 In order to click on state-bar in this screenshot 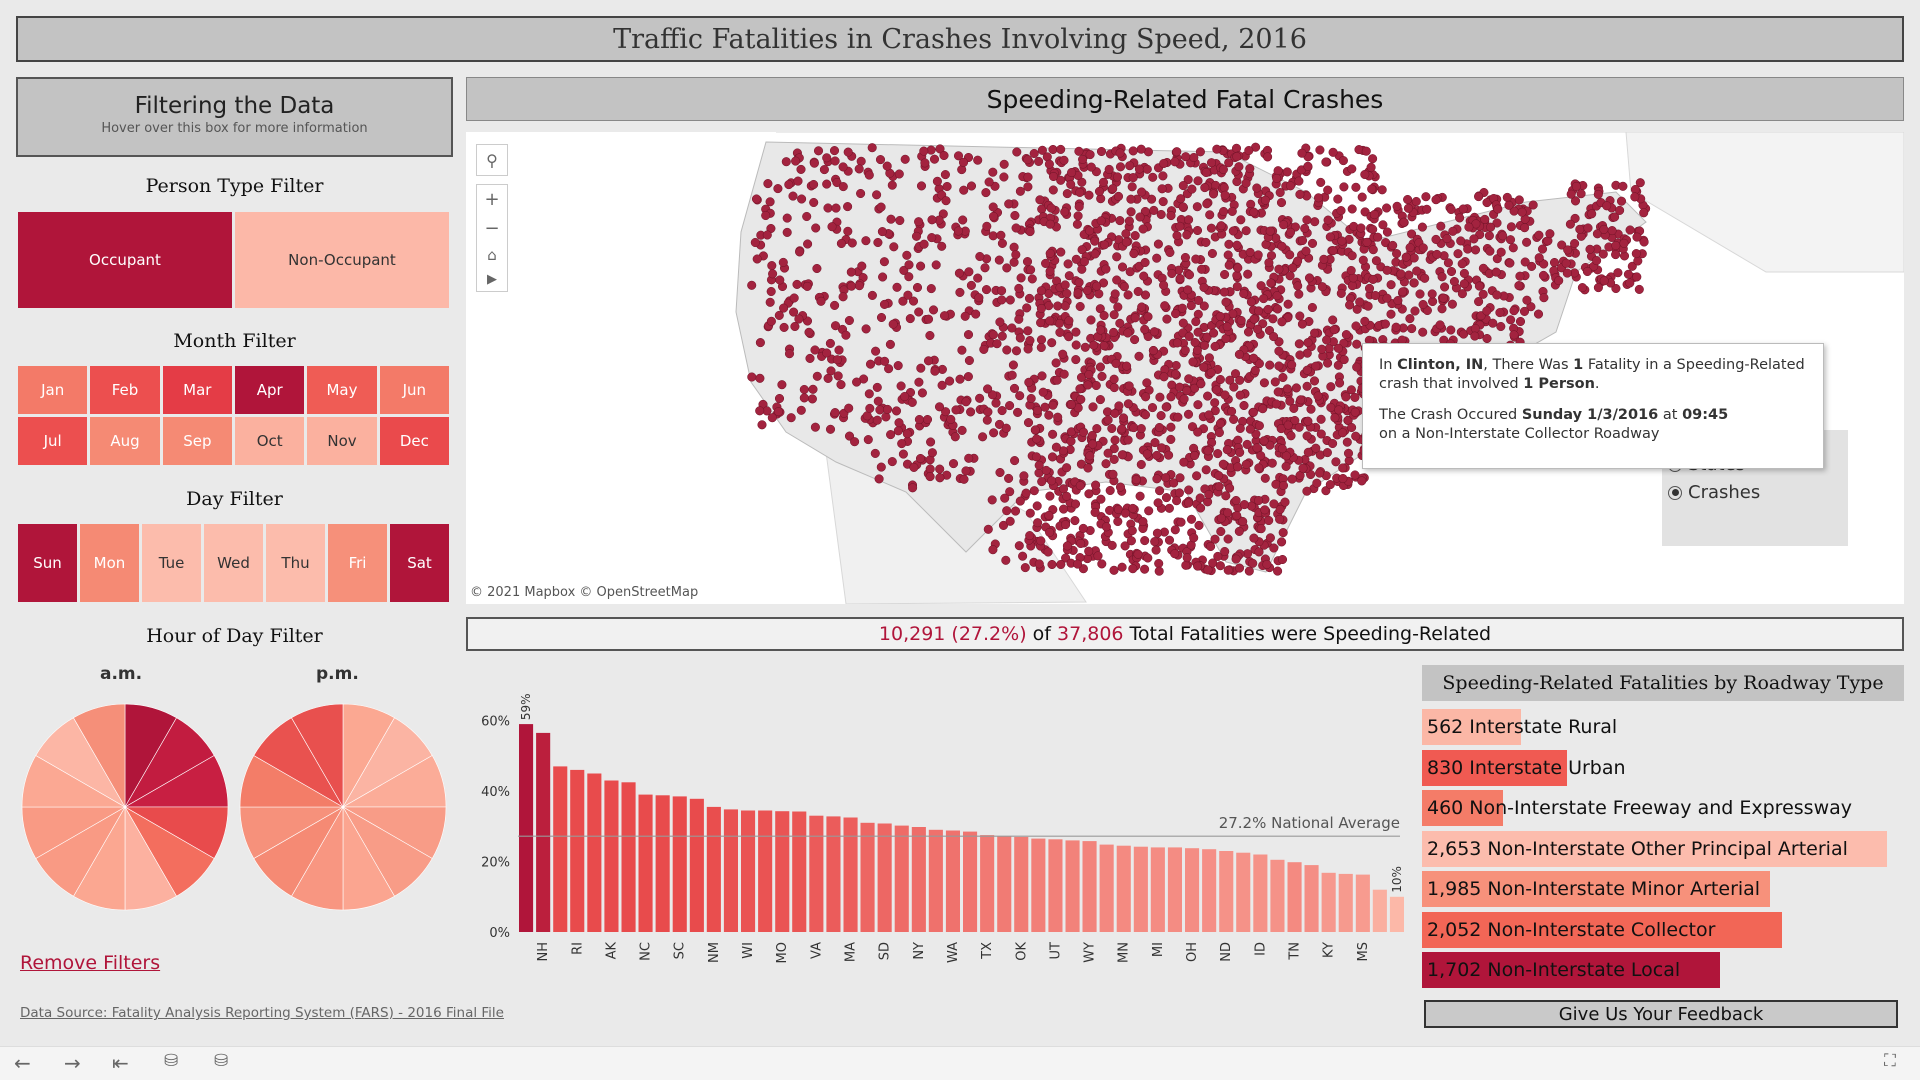, I will do `click(850, 875)`.